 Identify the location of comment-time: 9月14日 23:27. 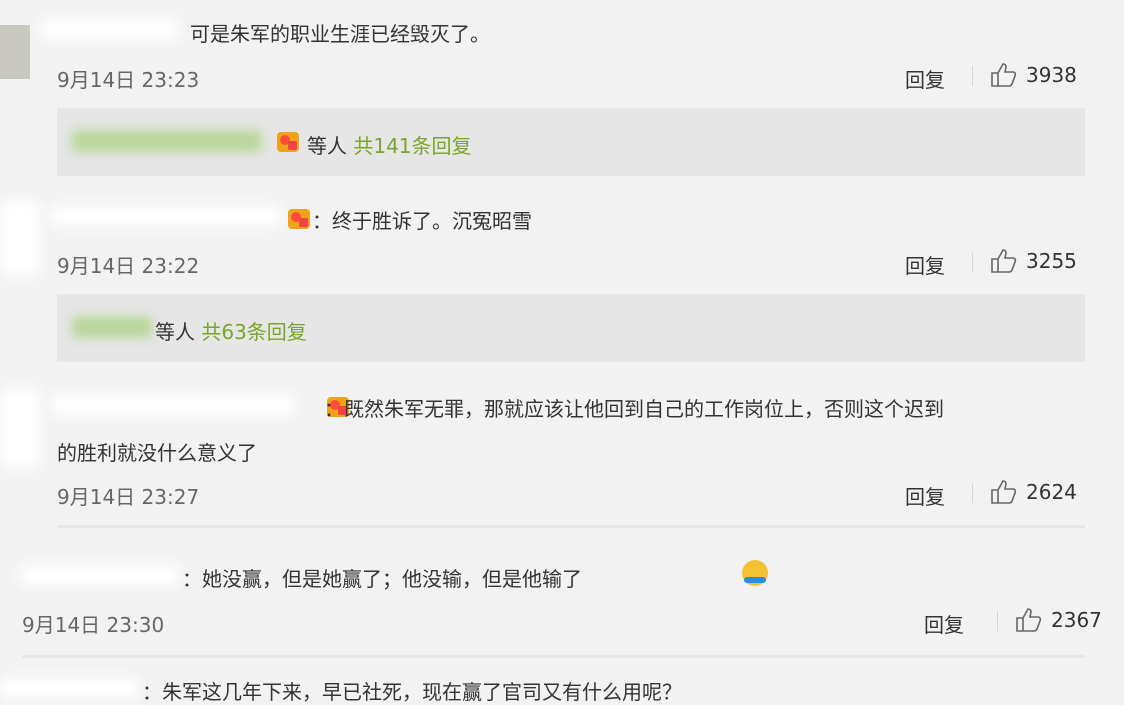
(128, 497).